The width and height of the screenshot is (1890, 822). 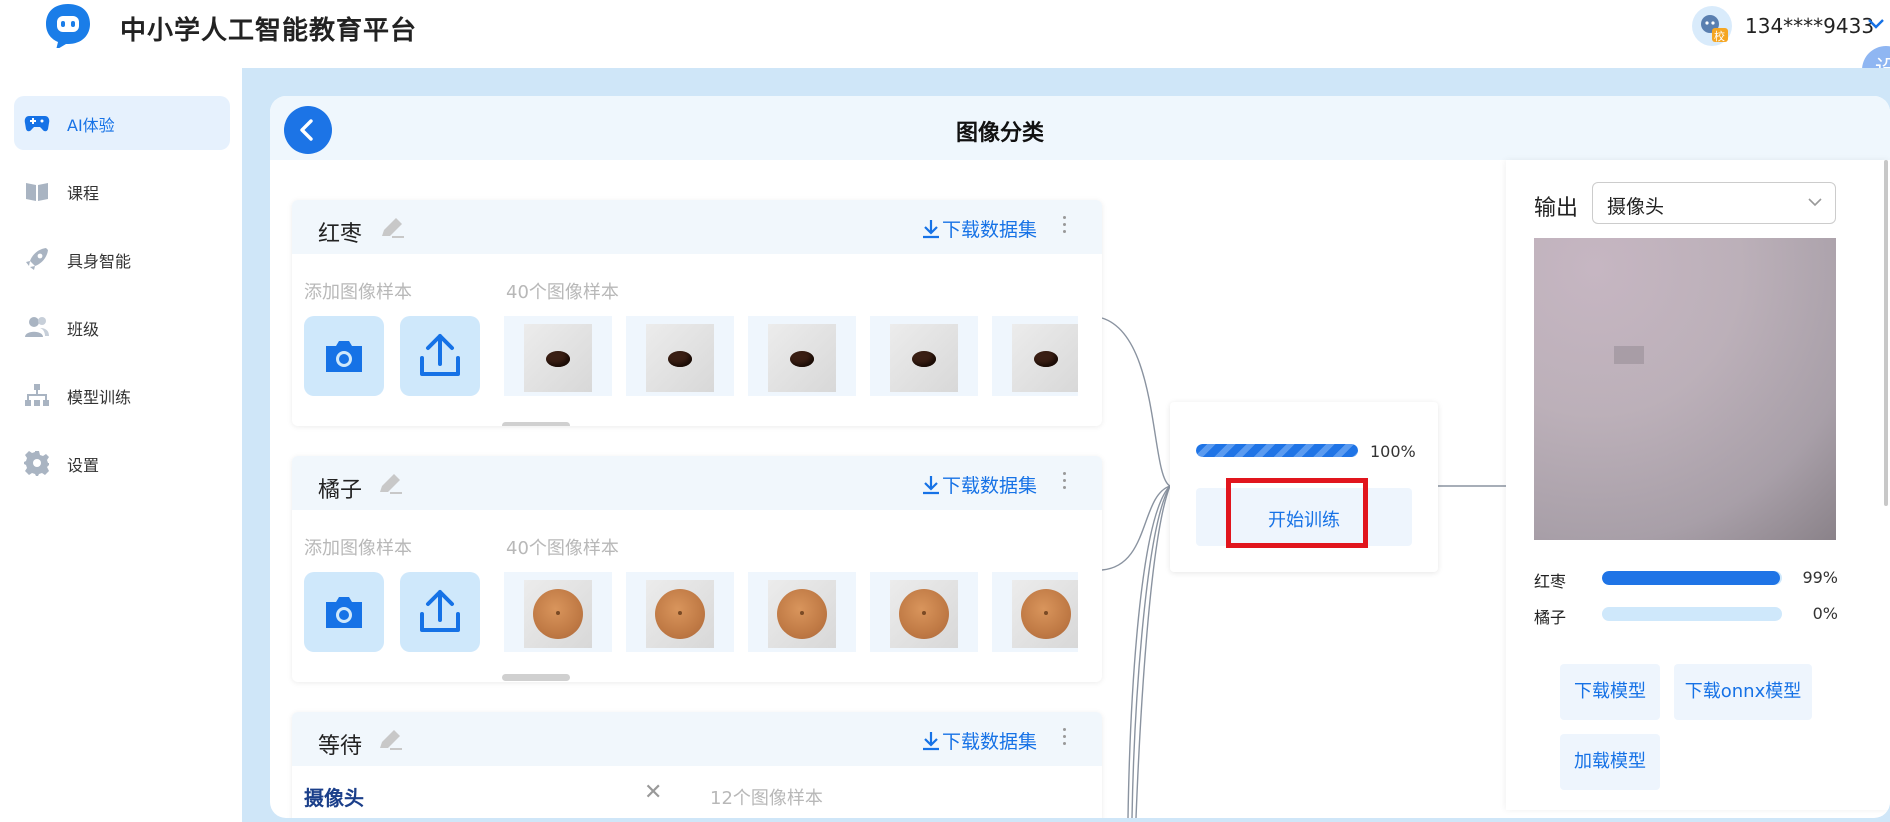 I want to click on class-name: 橘子, so click(x=340, y=488).